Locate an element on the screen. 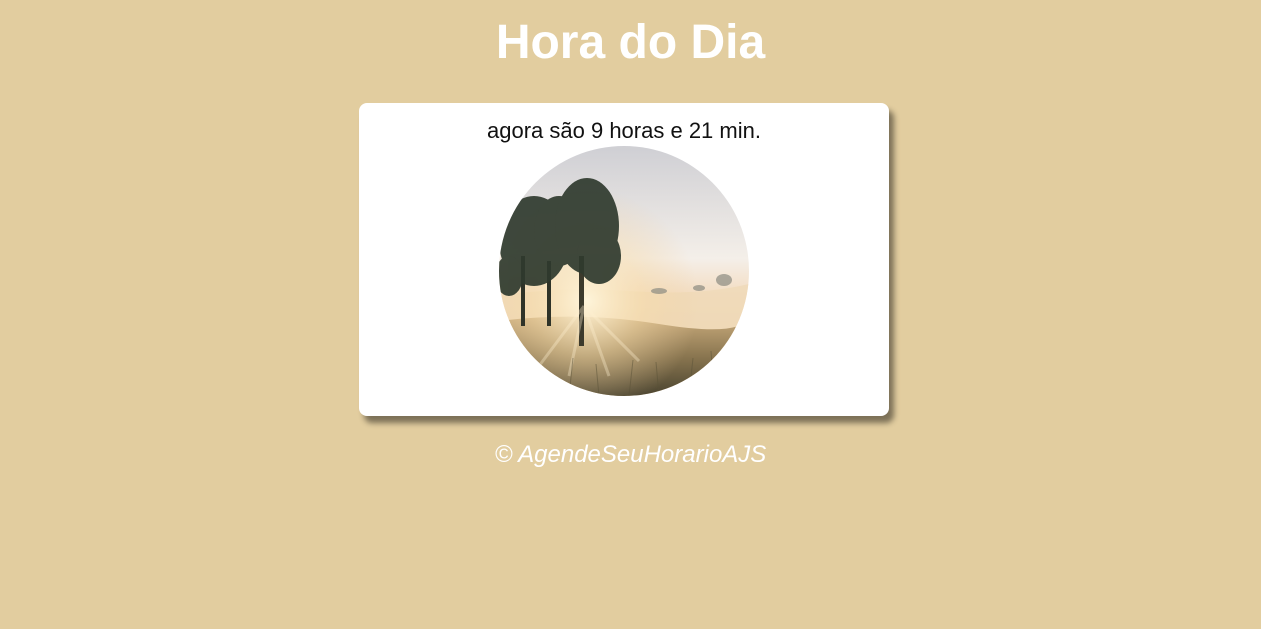  morning-tree-photo is located at coordinates (624, 271).